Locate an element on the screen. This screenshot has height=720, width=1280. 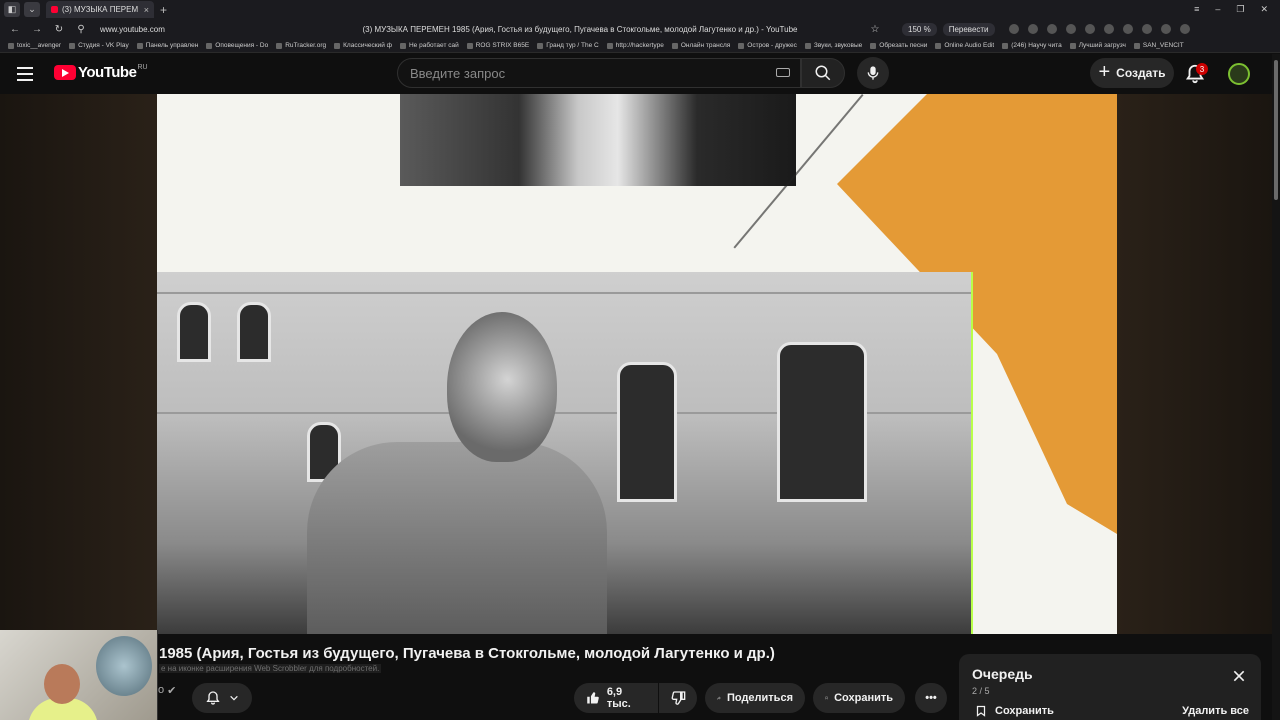
search-input is located at coordinates (580, 73).